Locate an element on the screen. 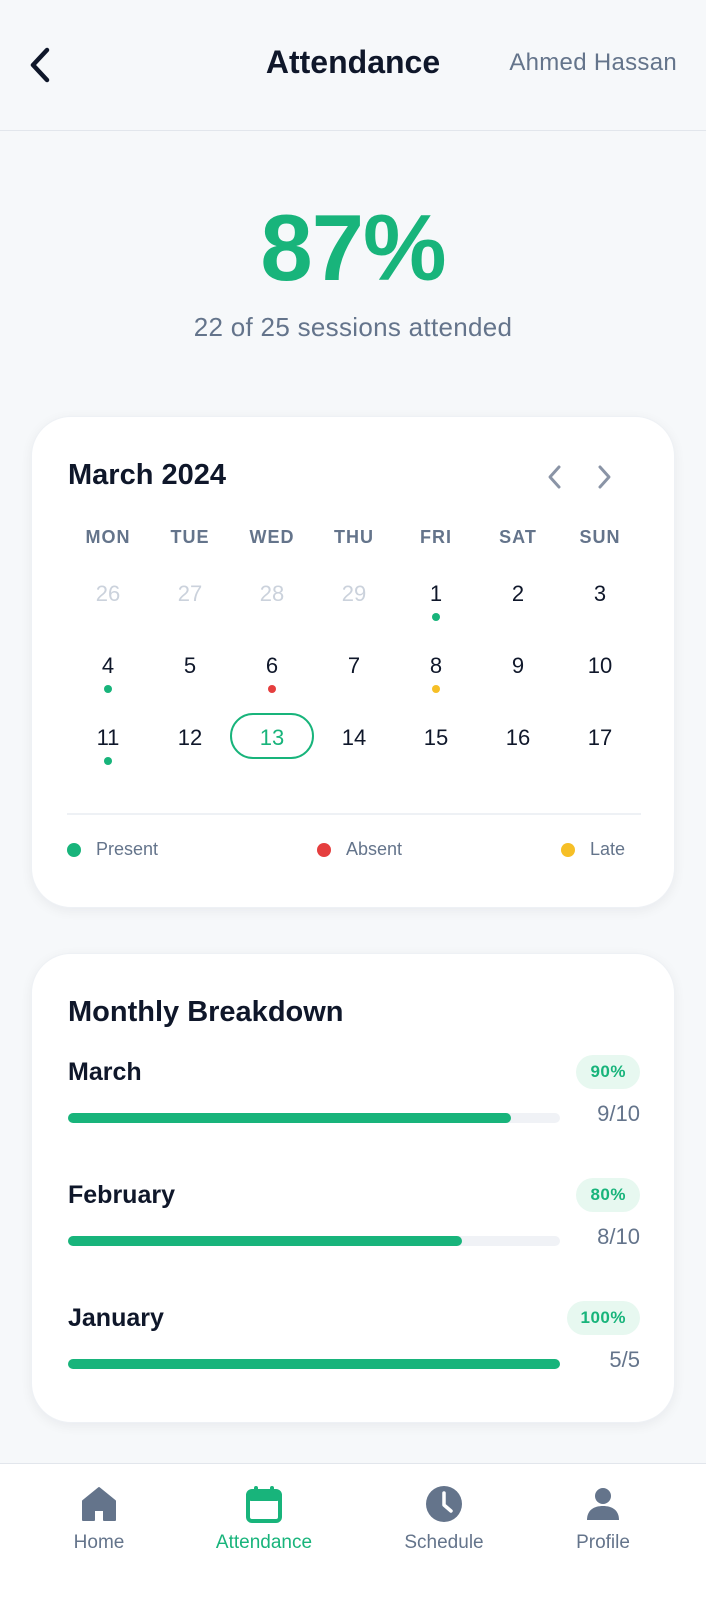  day-number: 12 is located at coordinates (190, 737).